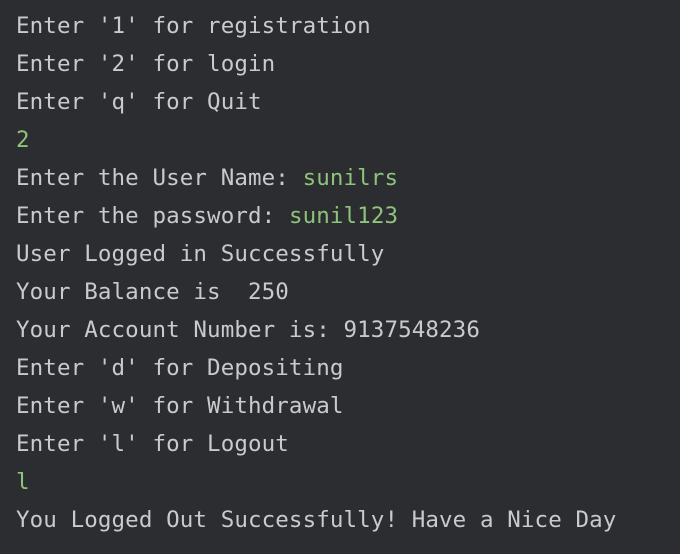 Image resolution: width=680 pixels, height=554 pixels. Describe the element at coordinates (152, 292) in the screenshot. I see `output-text: Your Balance is 250` at that location.